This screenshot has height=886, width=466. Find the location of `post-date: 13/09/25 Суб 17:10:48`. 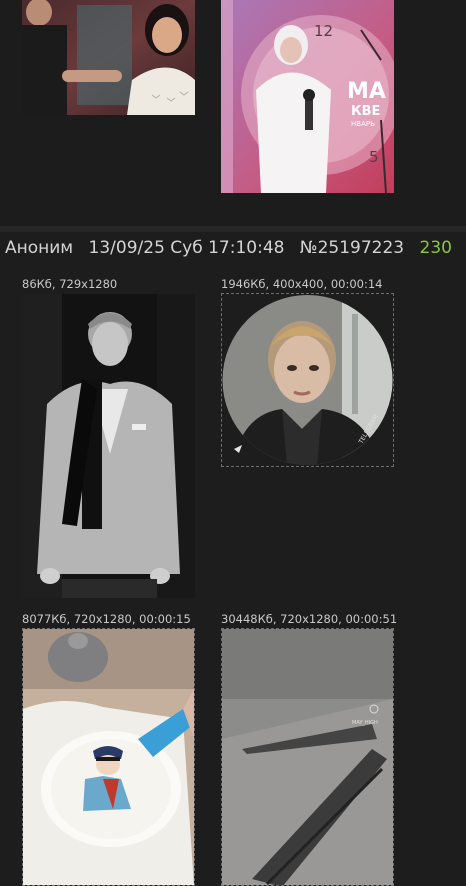

post-date: 13/09/25 Суб 17:10:48 is located at coordinates (186, 248).